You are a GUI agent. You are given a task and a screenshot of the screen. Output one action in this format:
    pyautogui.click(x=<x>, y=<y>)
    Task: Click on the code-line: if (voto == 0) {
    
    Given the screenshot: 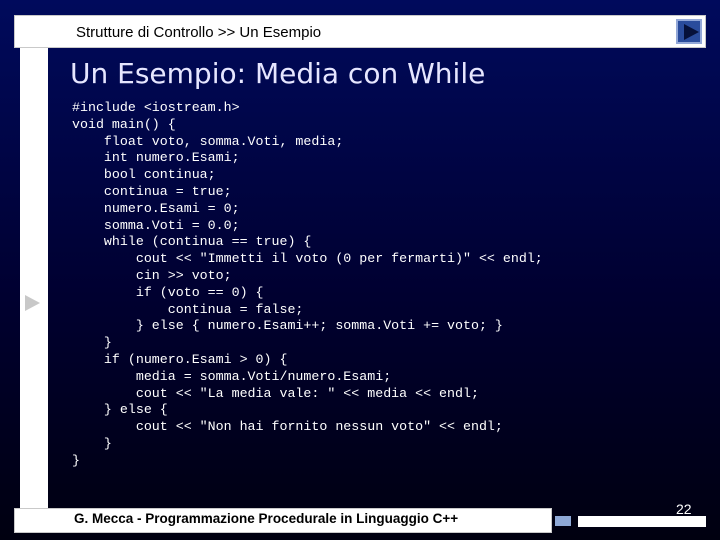 What is the action you would take?
    pyautogui.click(x=168, y=292)
    